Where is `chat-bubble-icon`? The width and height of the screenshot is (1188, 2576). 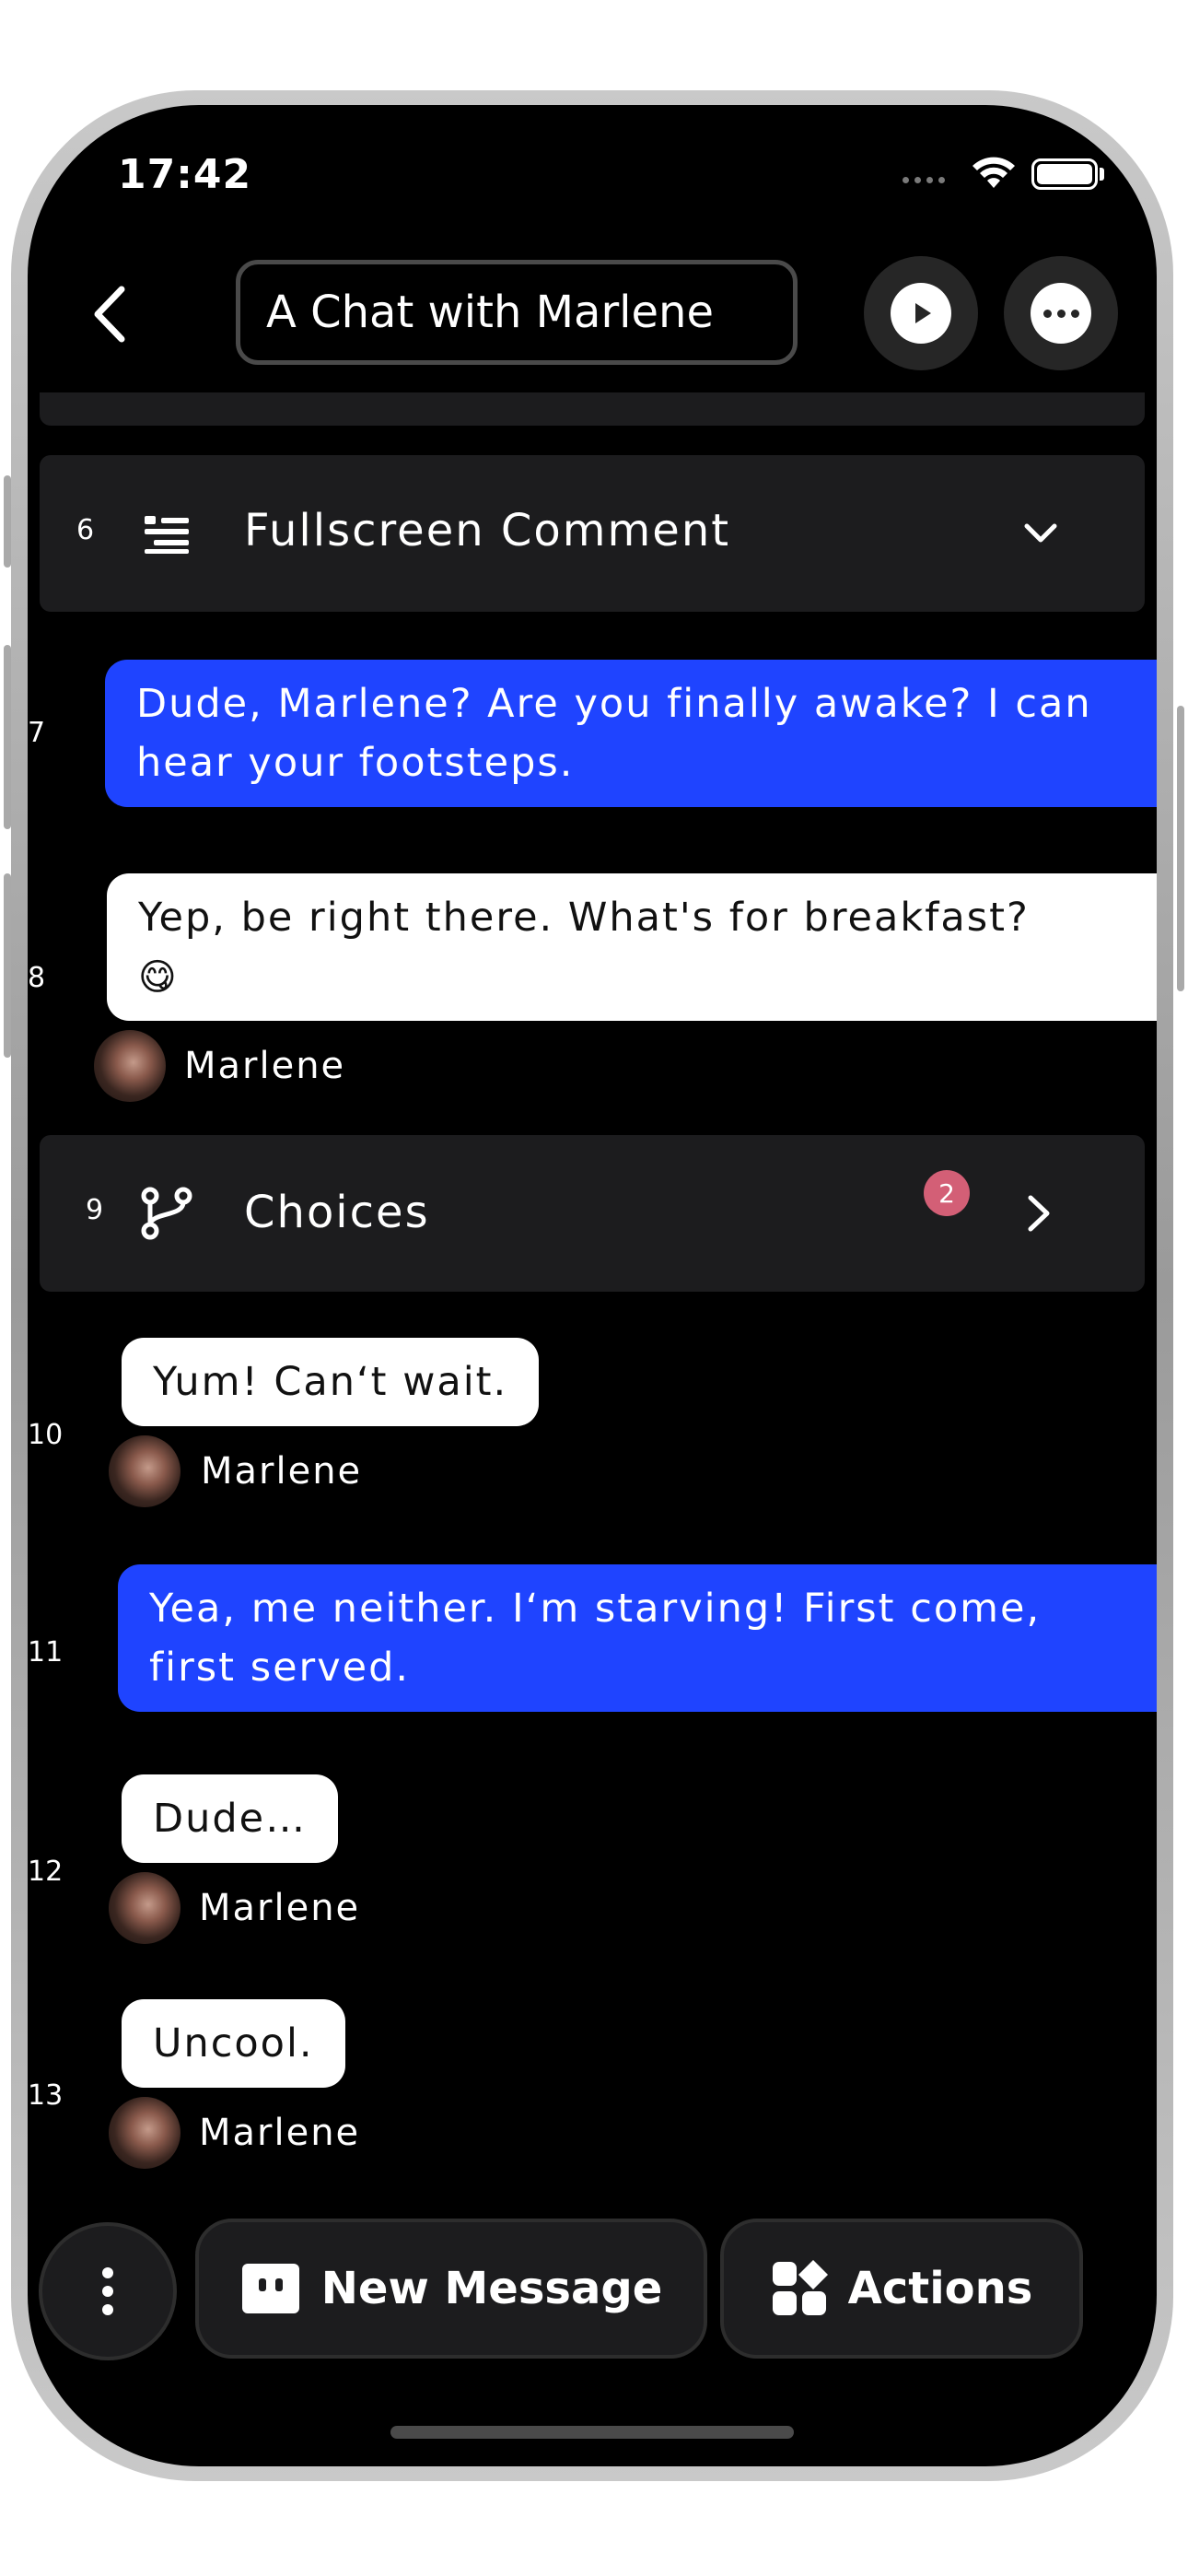 chat-bubble-icon is located at coordinates (270, 2288).